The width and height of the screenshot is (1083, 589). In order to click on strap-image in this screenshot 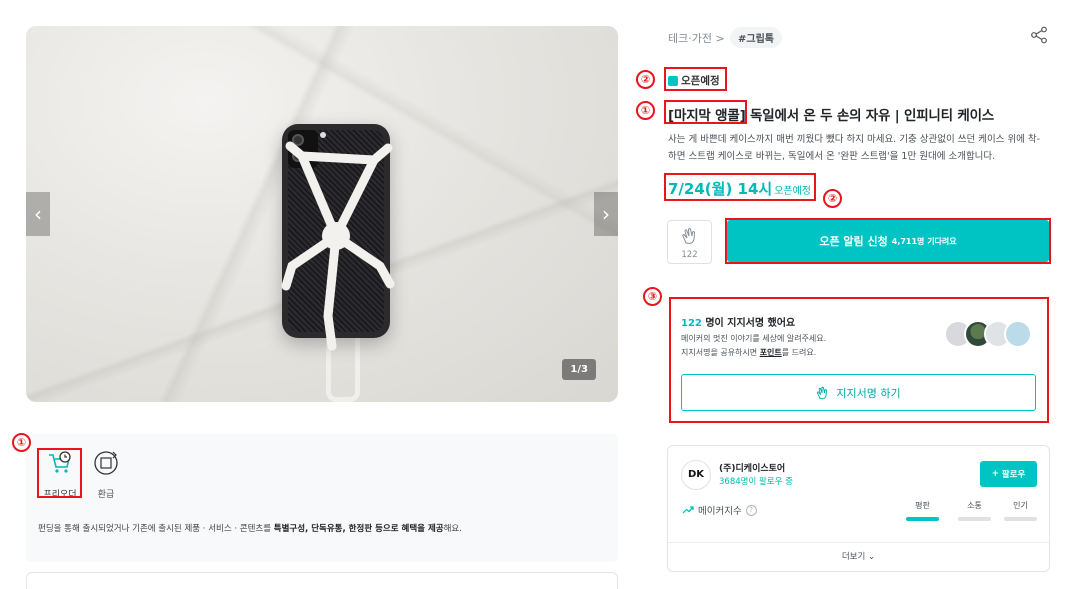, I will do `click(338, 246)`.